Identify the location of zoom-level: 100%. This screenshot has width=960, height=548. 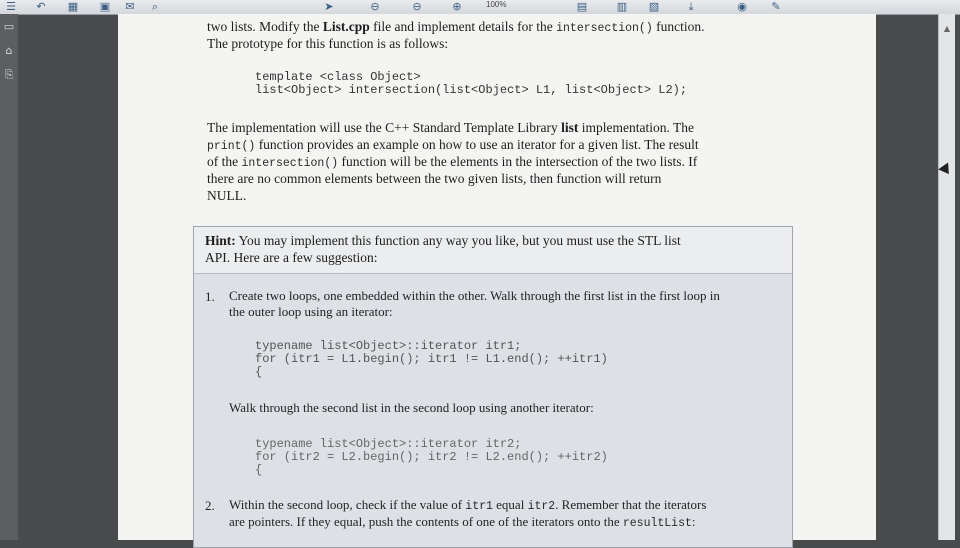
(496, 5).